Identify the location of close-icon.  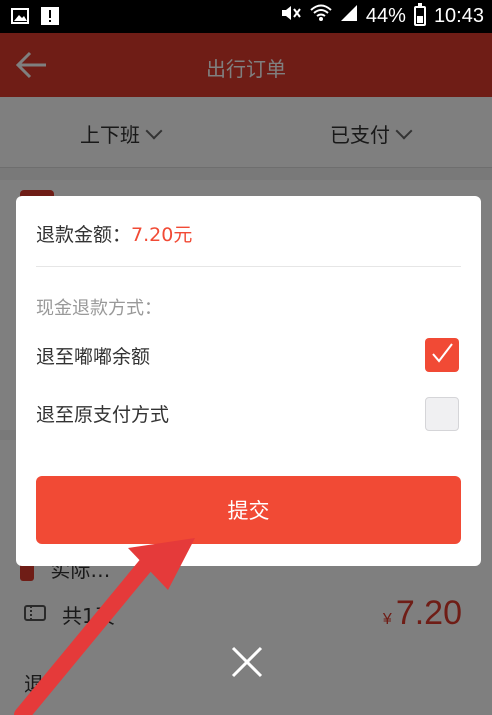
(247, 662).